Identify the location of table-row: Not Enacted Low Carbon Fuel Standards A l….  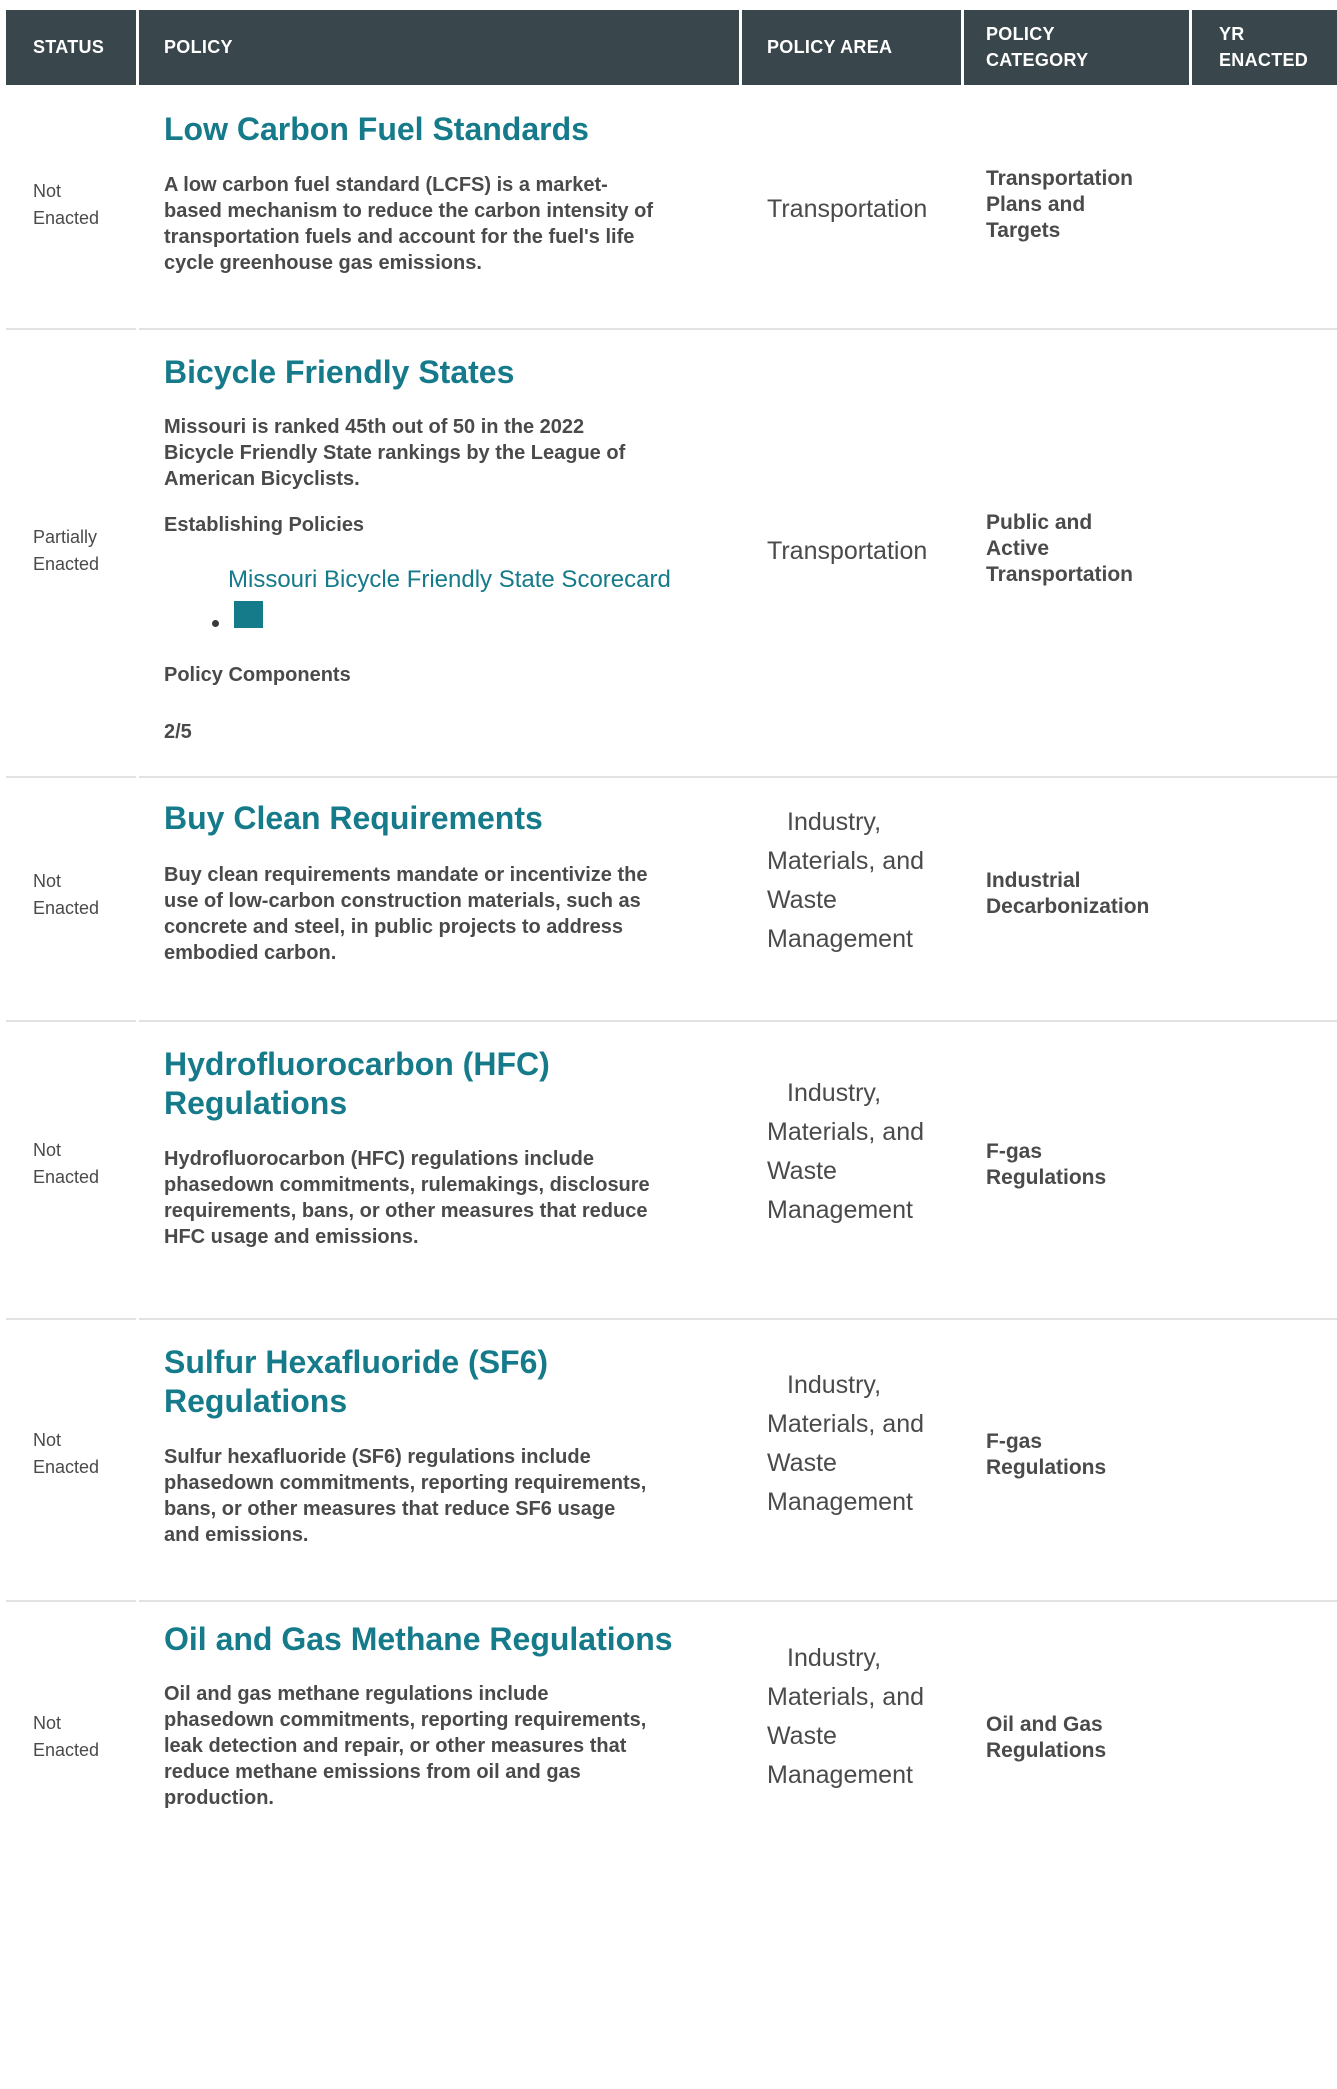
(671, 208).